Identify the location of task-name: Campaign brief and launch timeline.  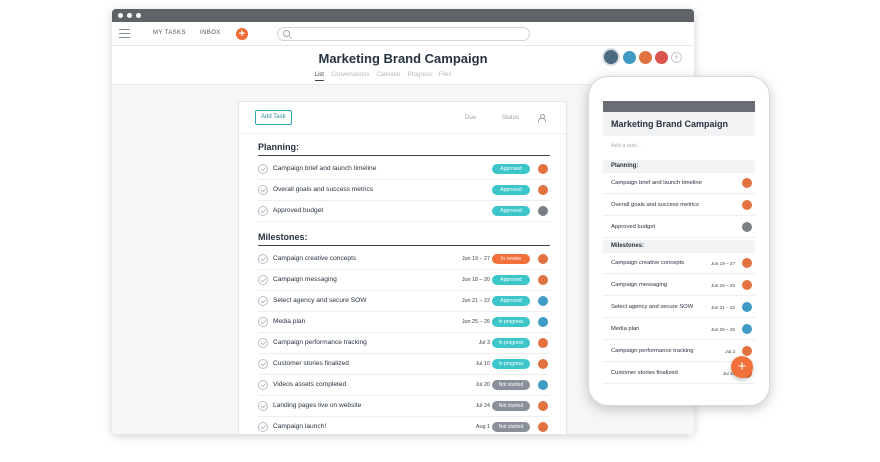
(324, 168).